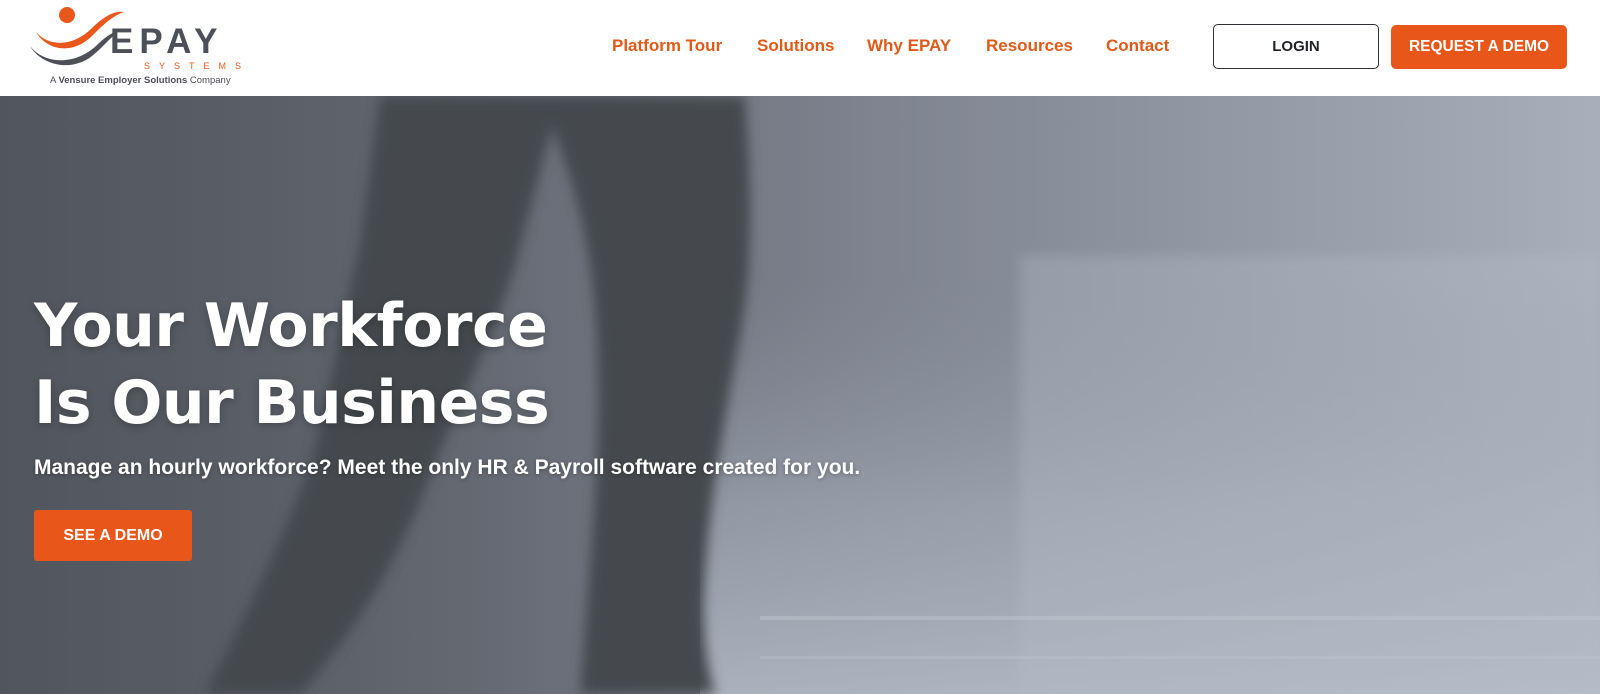 The image size is (1600, 694). Describe the element at coordinates (123, 80) in the screenshot. I see `tagline-brand: Vensure Employer Solutions` at that location.